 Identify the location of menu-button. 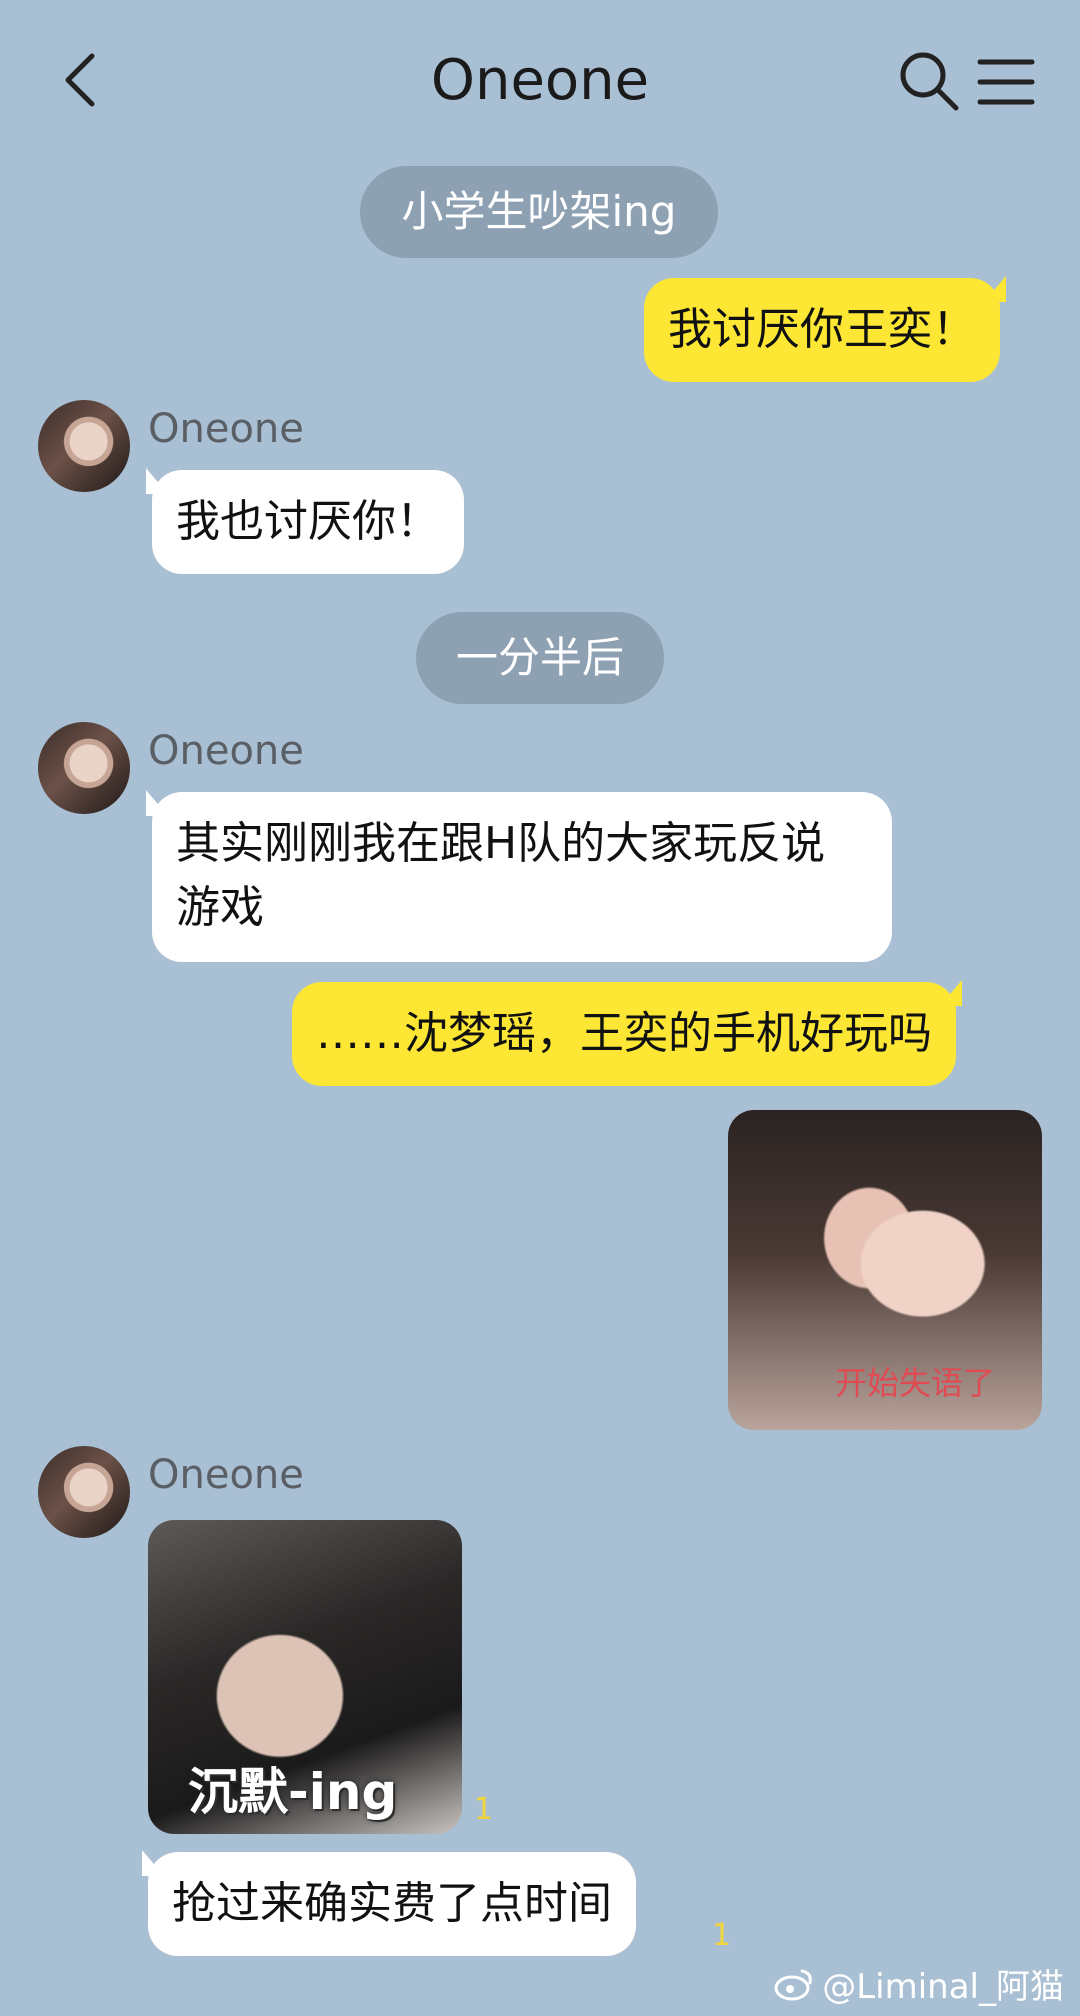
(1006, 82).